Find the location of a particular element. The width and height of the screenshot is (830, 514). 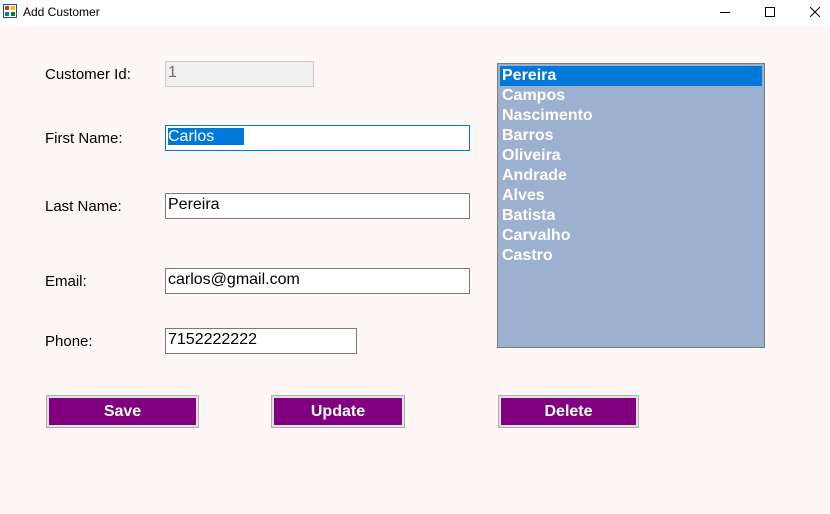

delete-button-label: Delete is located at coordinates (568, 411).